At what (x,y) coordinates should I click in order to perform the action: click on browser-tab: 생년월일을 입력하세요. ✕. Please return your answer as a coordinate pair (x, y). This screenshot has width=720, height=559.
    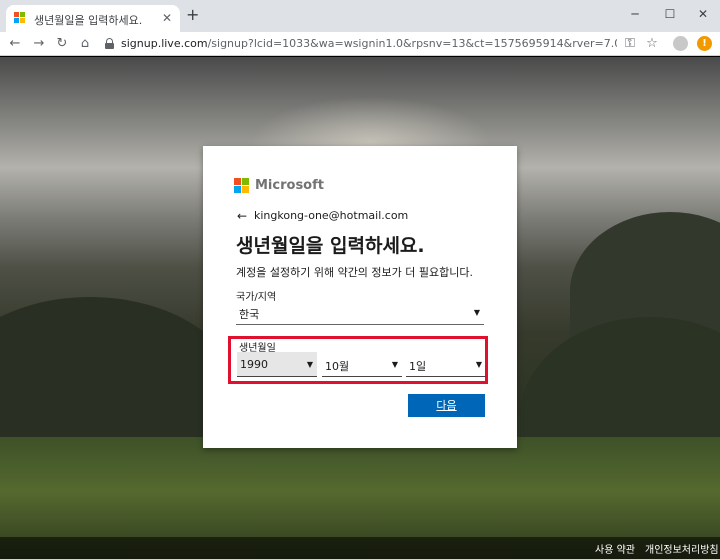
    Looking at the image, I should click on (93, 18).